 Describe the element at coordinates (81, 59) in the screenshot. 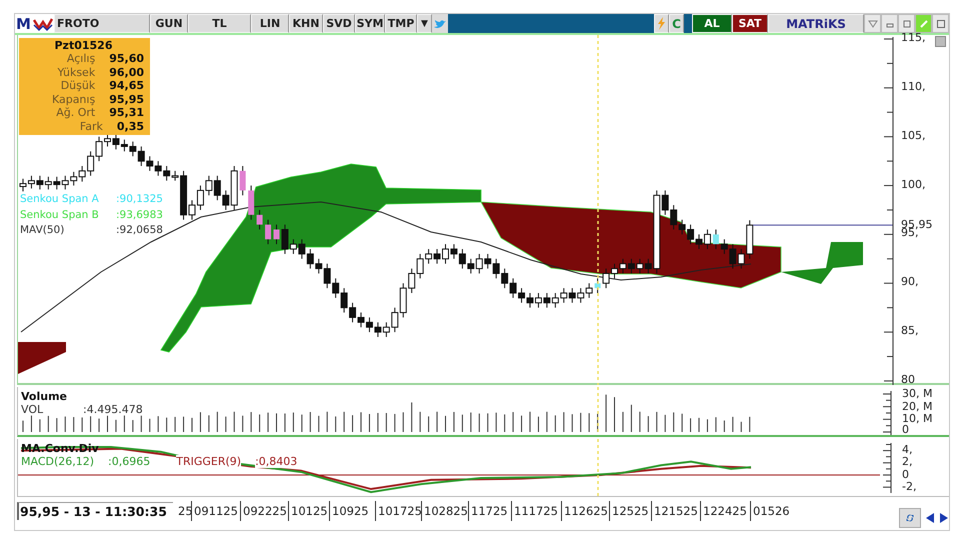

I see `info-label: Açılış` at that location.